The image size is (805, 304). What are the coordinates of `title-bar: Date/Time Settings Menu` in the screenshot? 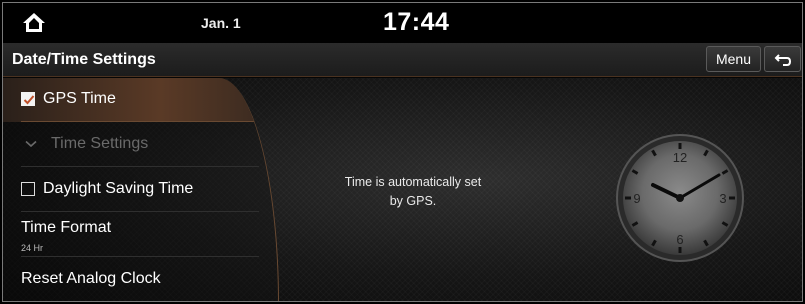 It's located at (402, 60).